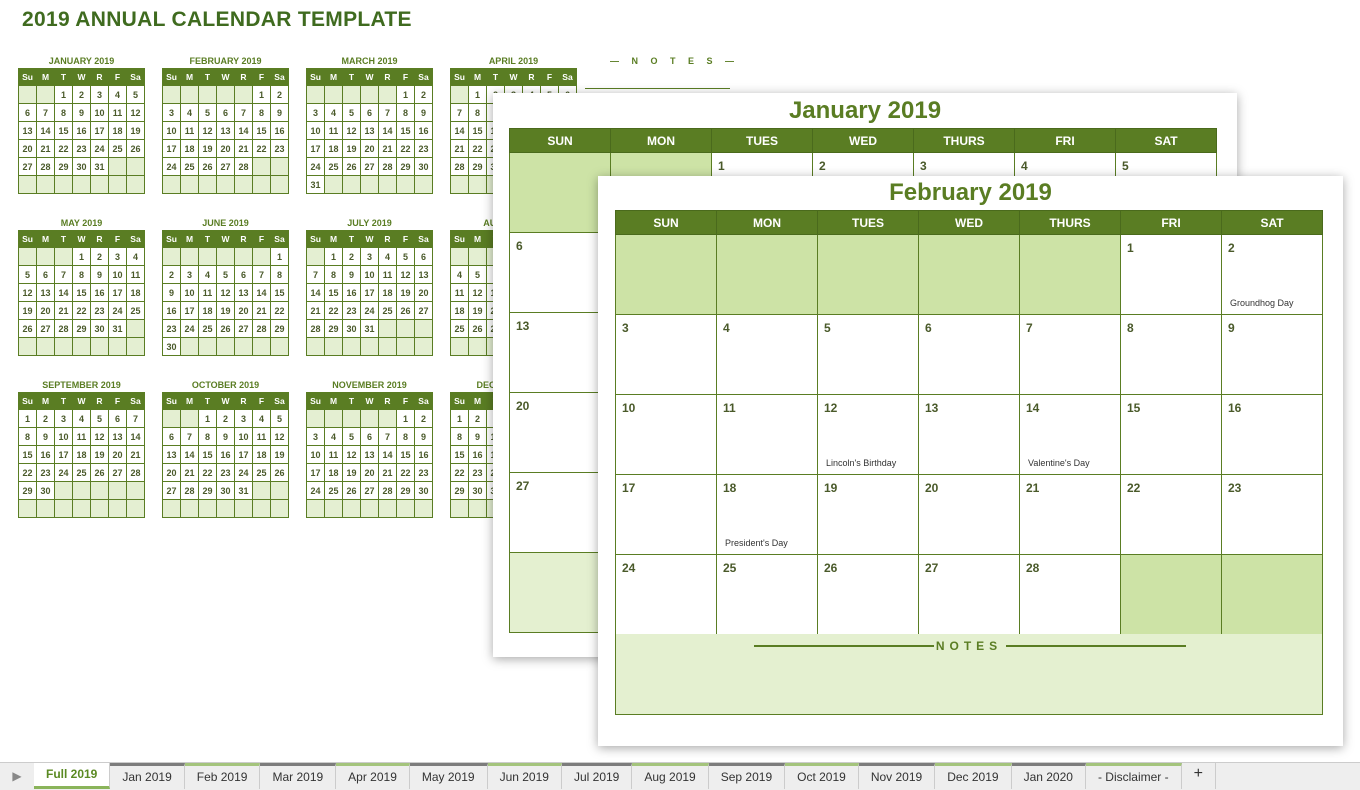 This screenshot has width=1360, height=790. Describe the element at coordinates (81, 292) in the screenshot. I see `day-cell: 15` at that location.